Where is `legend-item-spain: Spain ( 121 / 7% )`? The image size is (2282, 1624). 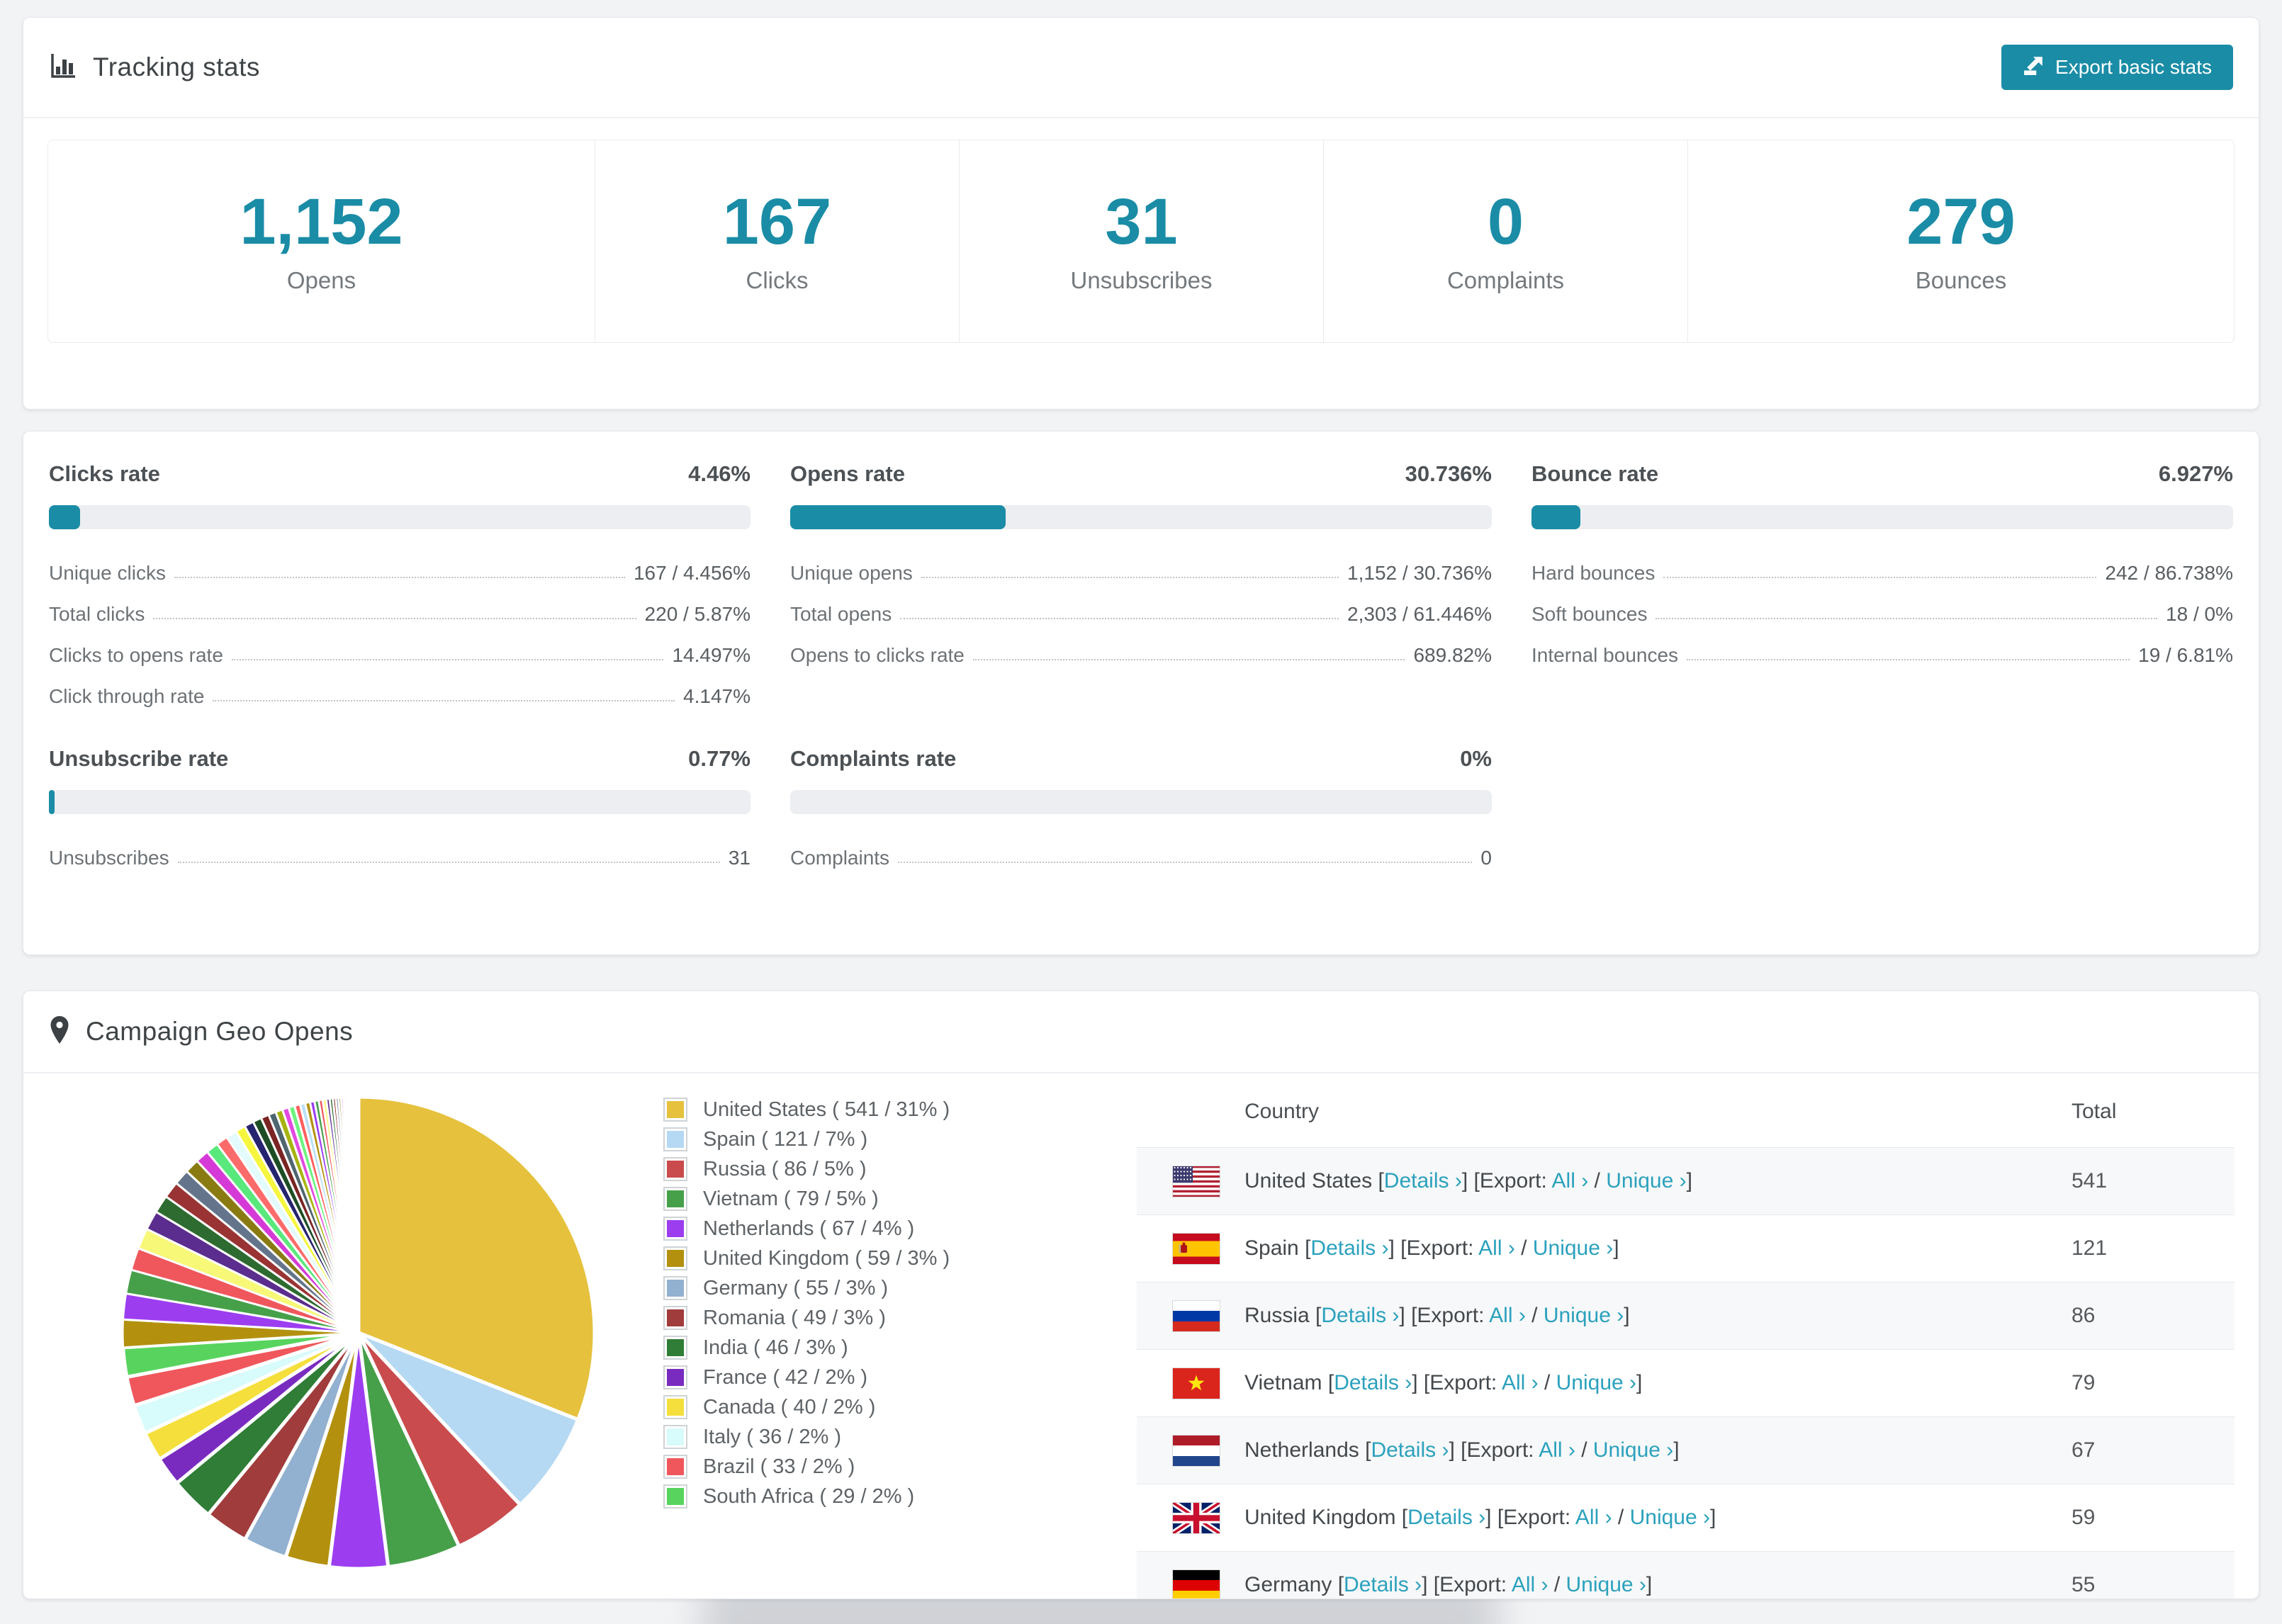 legend-item-spain: Spain ( 121 / 7% ) is located at coordinates (806, 1139).